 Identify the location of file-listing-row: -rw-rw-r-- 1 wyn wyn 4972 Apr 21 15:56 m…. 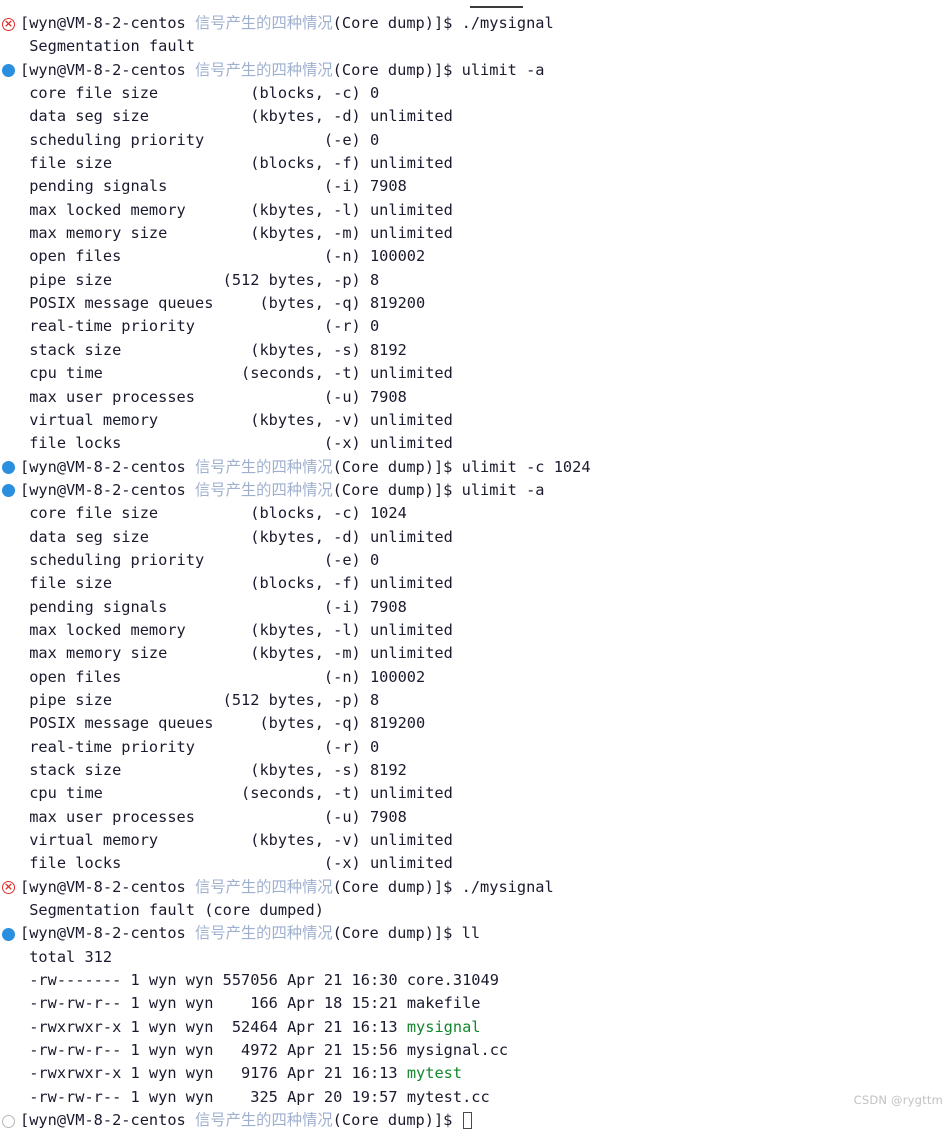
(474, 1050).